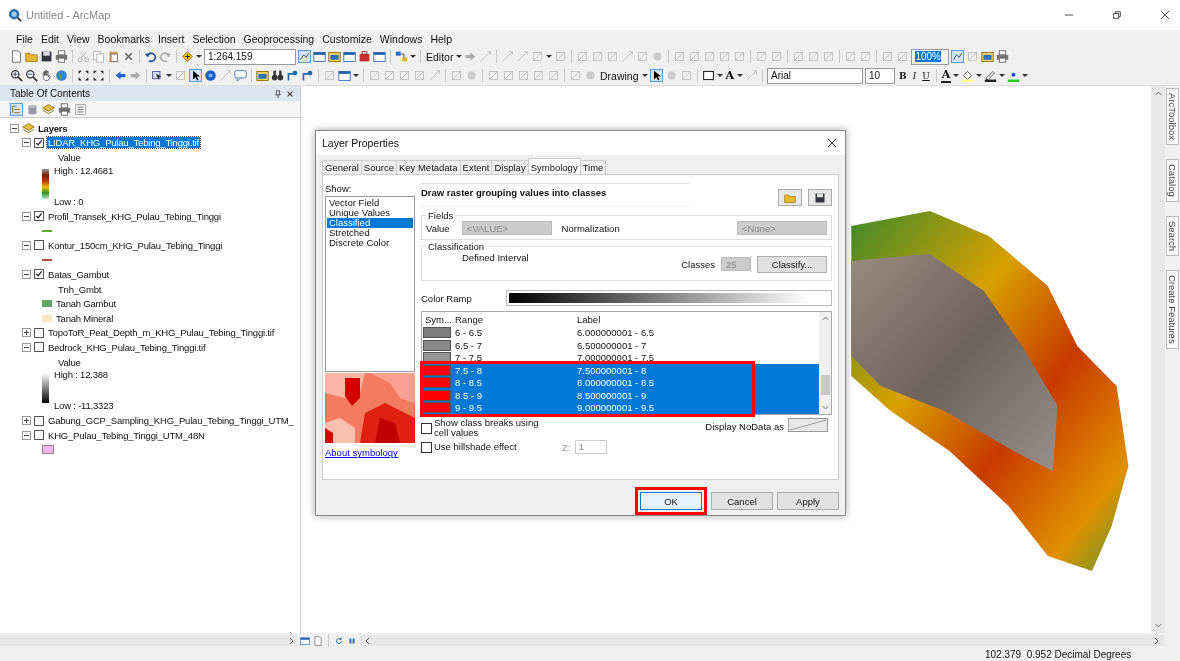 This screenshot has height=661, width=1180. Describe the element at coordinates (620, 382) in the screenshot. I see `table-row: 8 - 8.5 8.000000001 - 8.5` at that location.